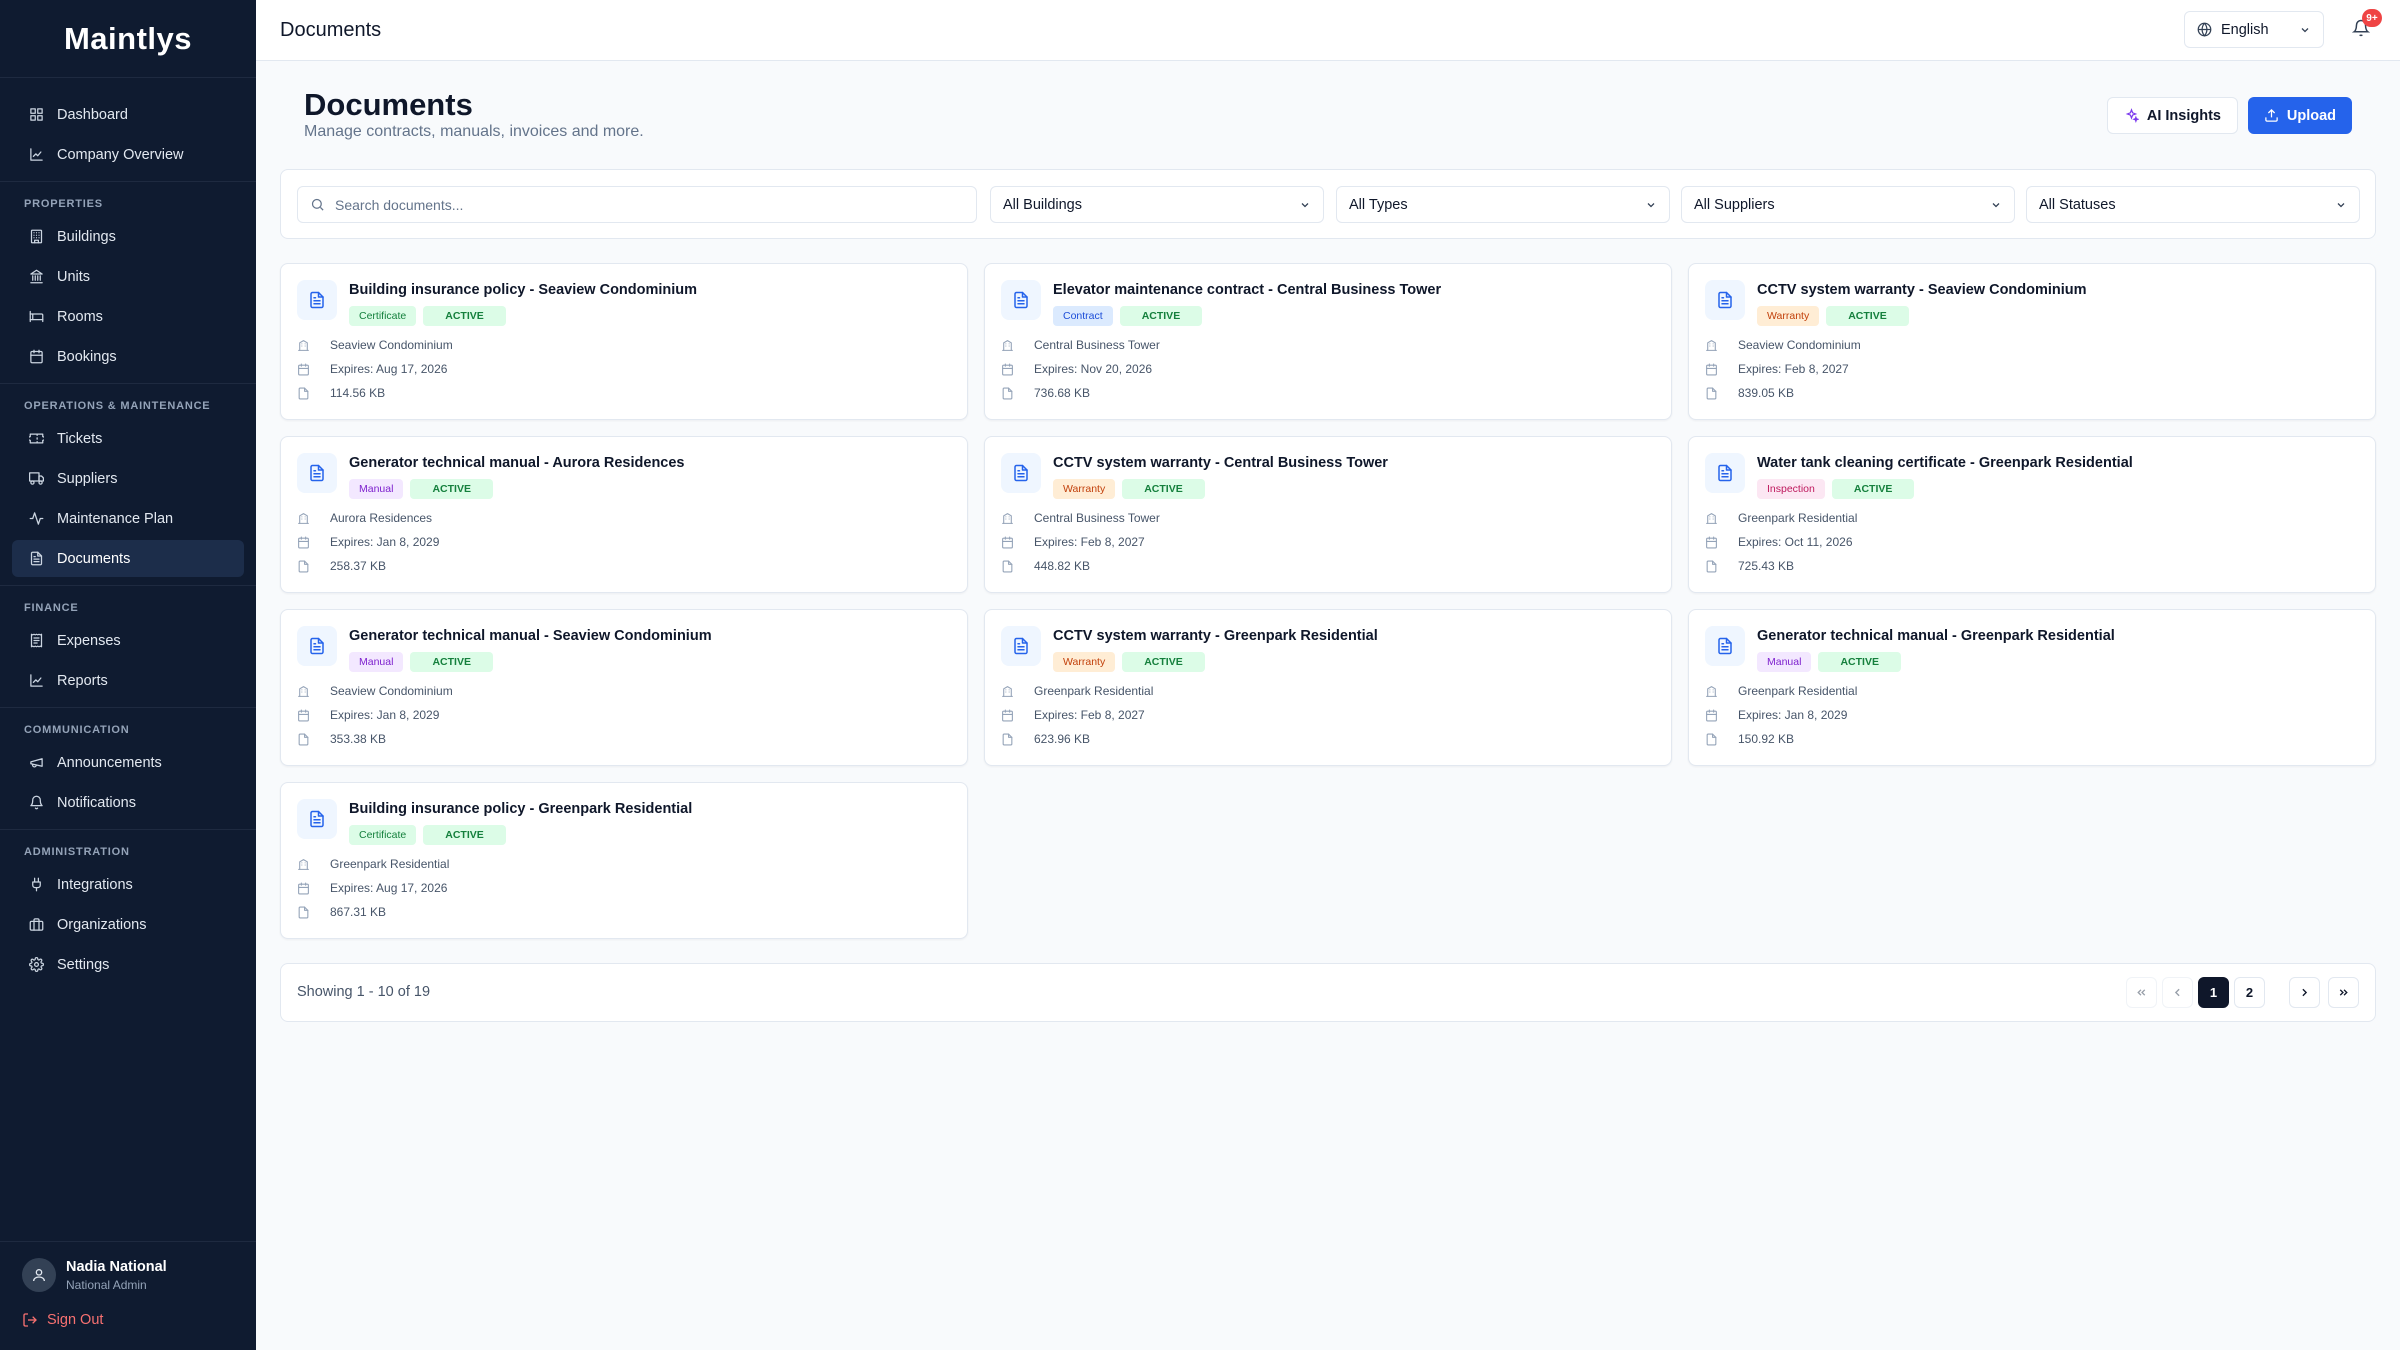 This screenshot has height=1350, width=2400. Describe the element at coordinates (2193, 204) in the screenshot. I see `statuses-filter: All Statuses` at that location.